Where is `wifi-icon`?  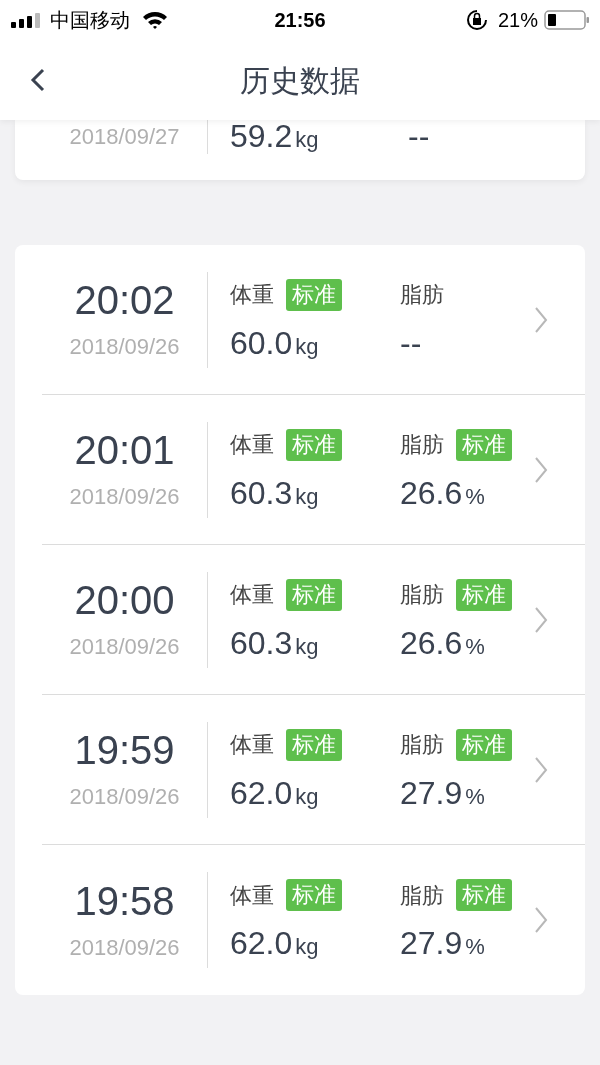
wifi-icon is located at coordinates (155, 20).